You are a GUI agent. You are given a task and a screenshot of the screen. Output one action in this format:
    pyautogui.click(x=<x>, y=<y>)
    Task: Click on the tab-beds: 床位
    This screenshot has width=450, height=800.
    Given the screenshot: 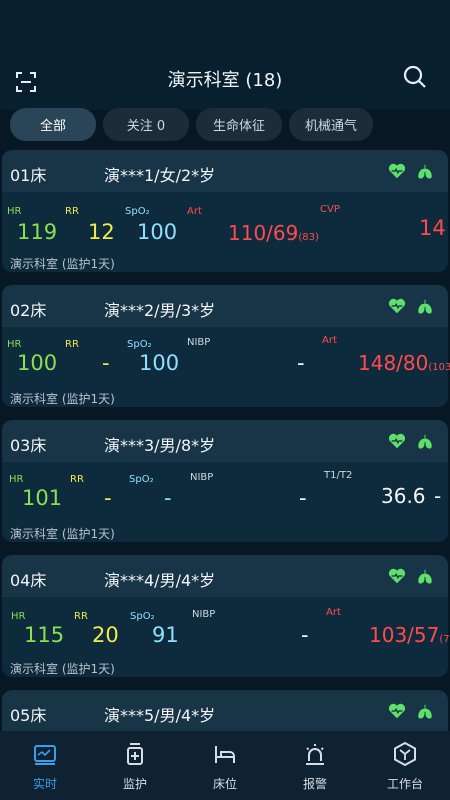 What is the action you would take?
    pyautogui.click(x=225, y=765)
    